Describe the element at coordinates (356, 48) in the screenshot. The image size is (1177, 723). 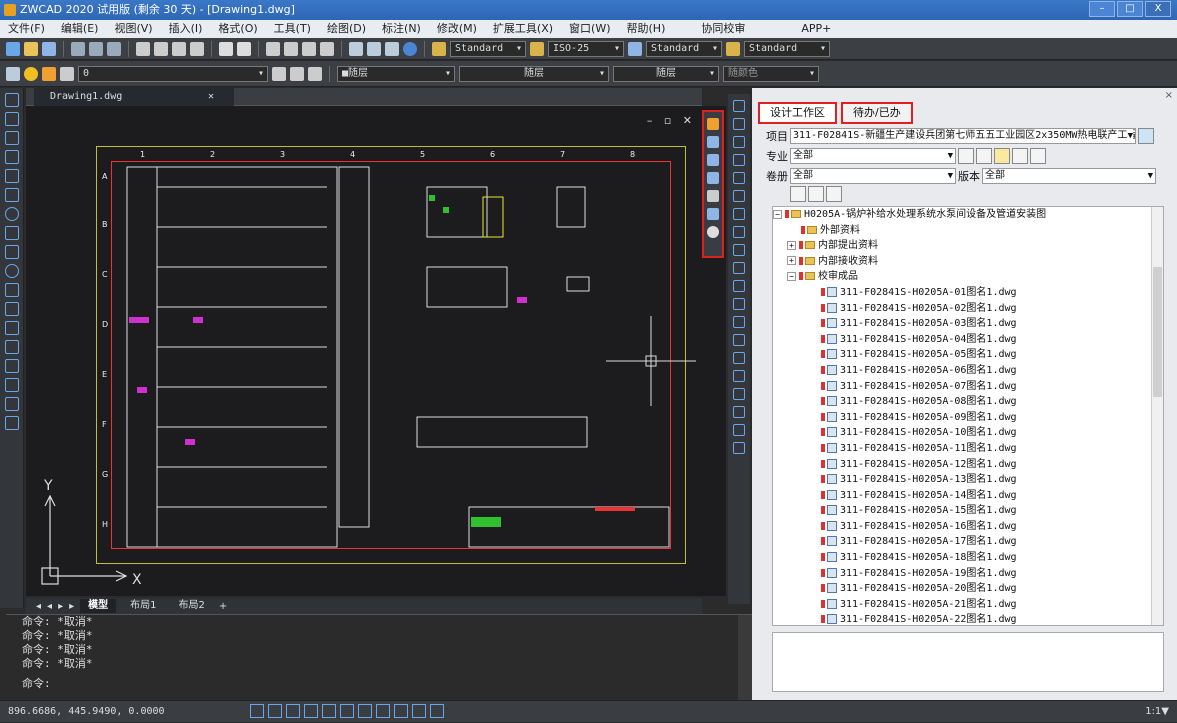
I see `properties-icon` at that location.